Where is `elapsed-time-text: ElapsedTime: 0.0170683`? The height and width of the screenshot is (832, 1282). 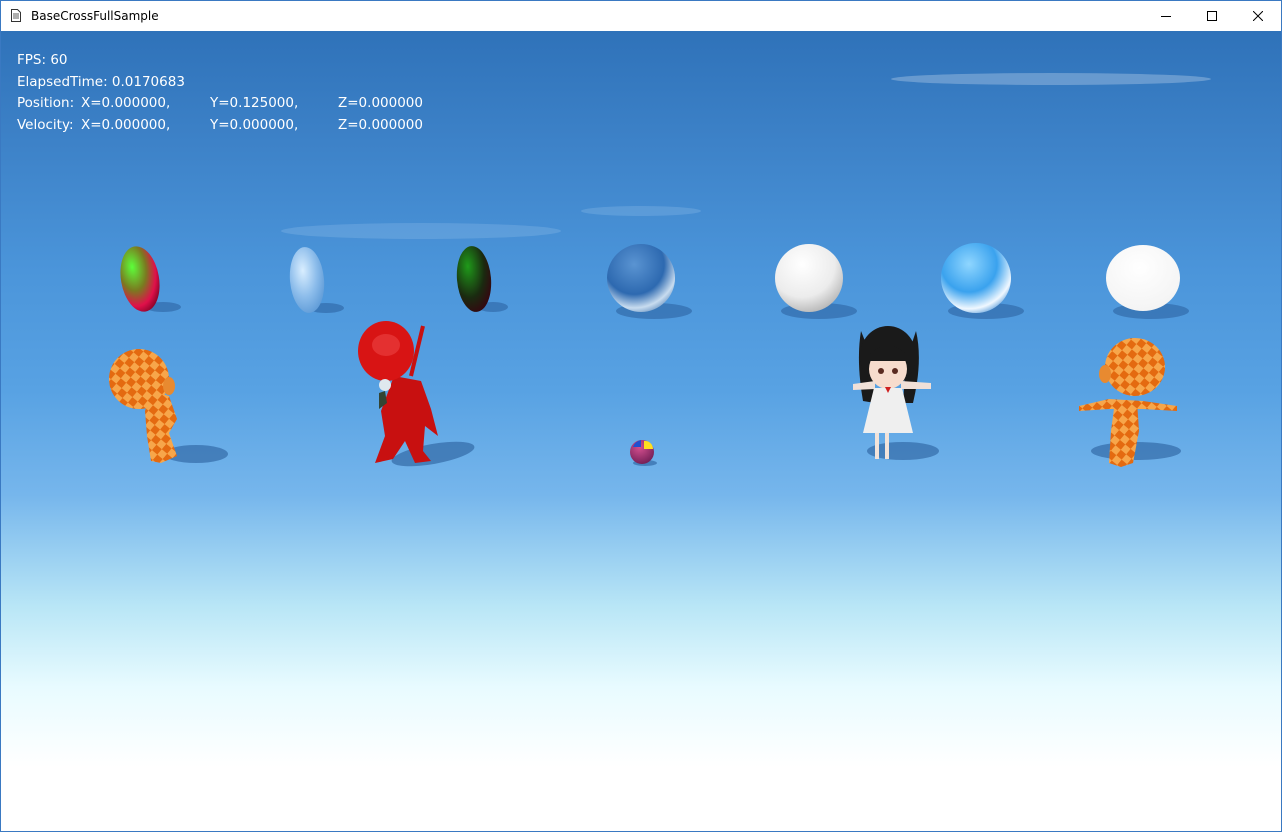 elapsed-time-text: ElapsedTime: 0.0170683 is located at coordinates (101, 81).